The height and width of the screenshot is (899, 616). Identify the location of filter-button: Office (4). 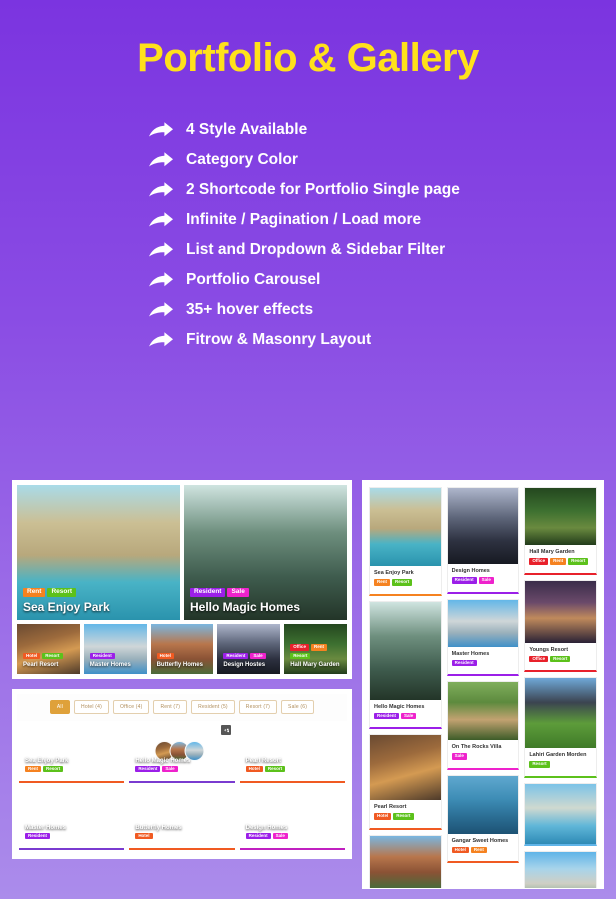
(131, 707).